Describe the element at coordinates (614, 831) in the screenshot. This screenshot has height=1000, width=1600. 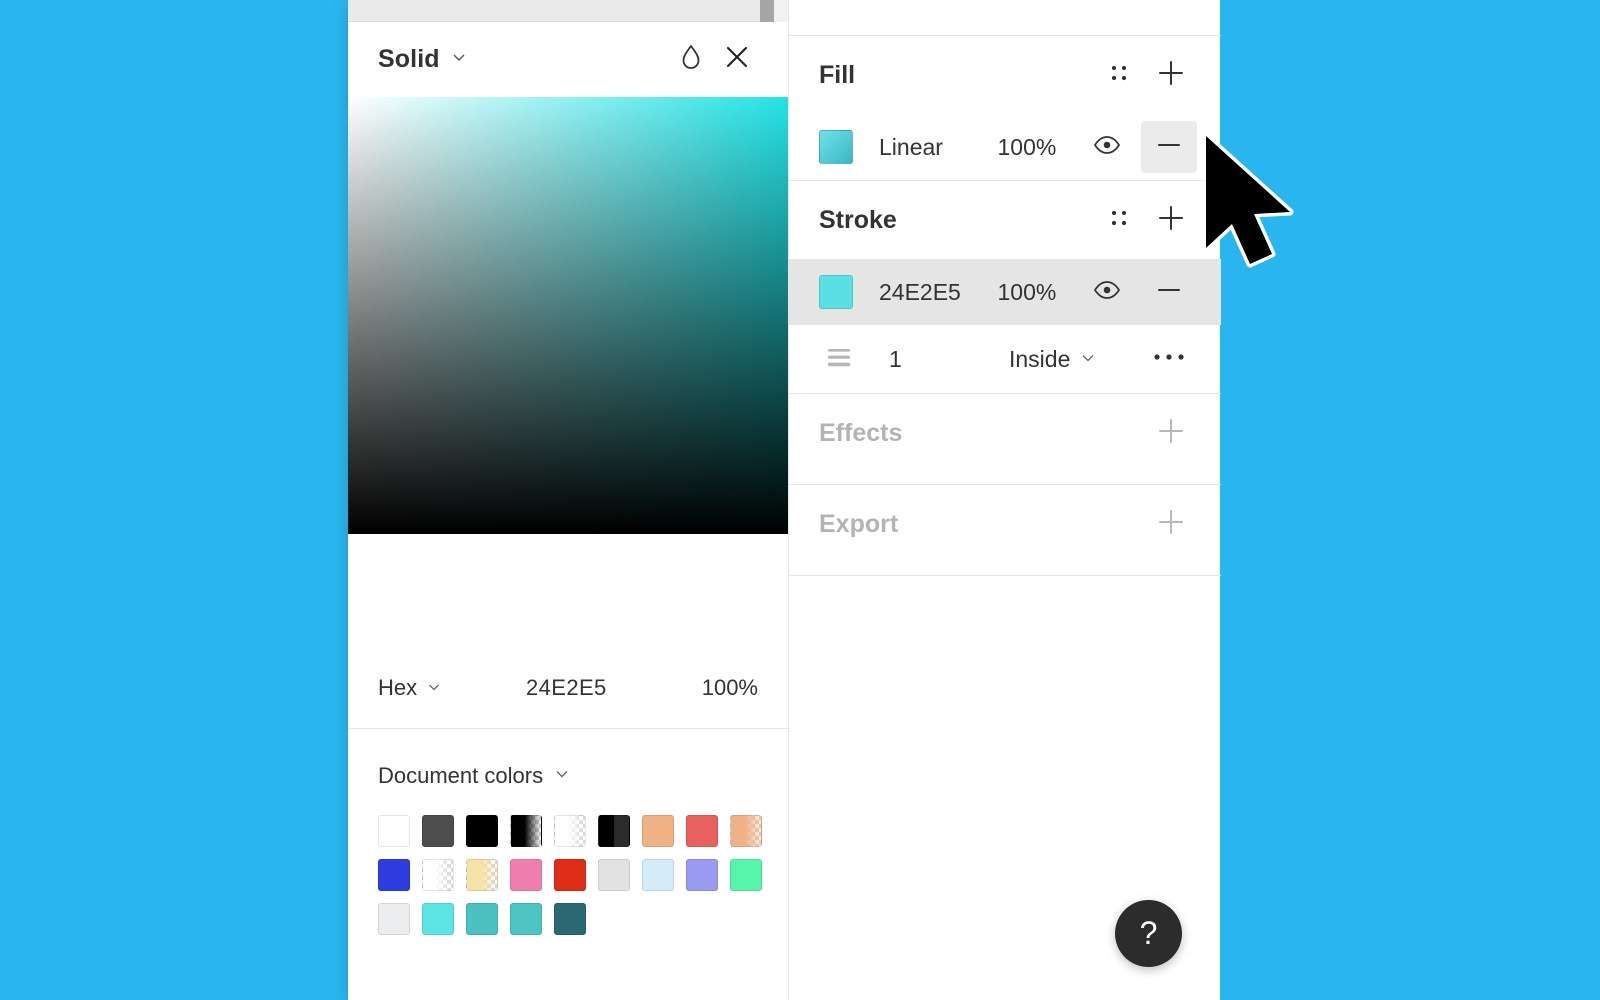
I see `swatch-black-gradient` at that location.